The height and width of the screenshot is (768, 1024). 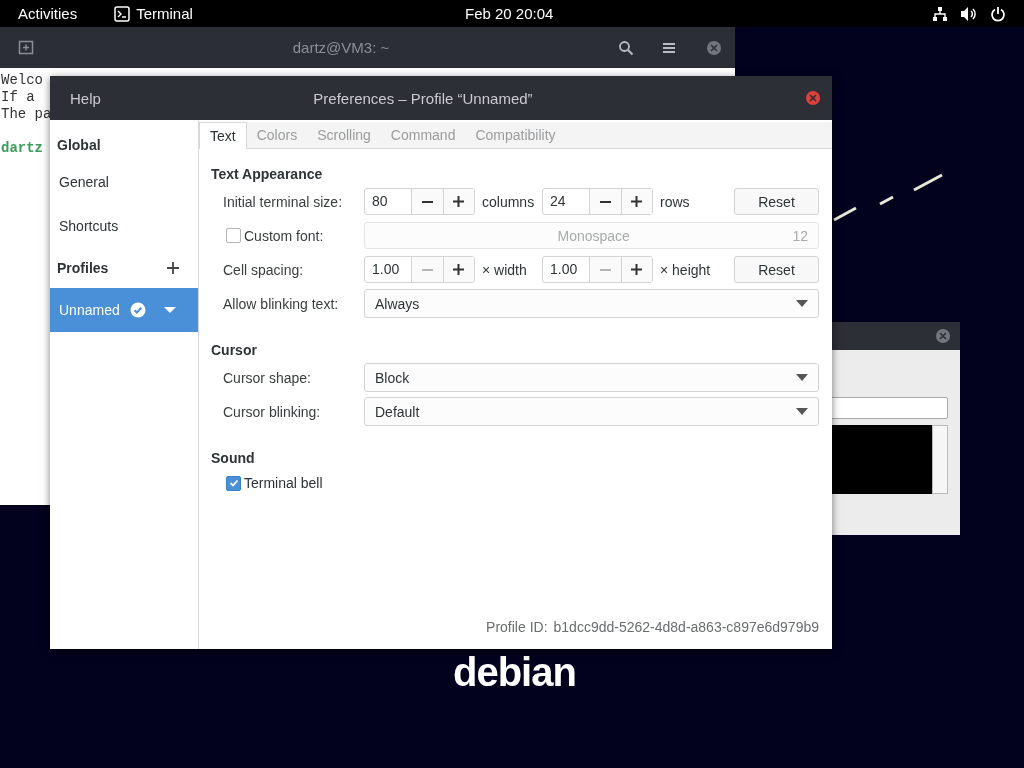 I want to click on add-icon, so click(x=173, y=268).